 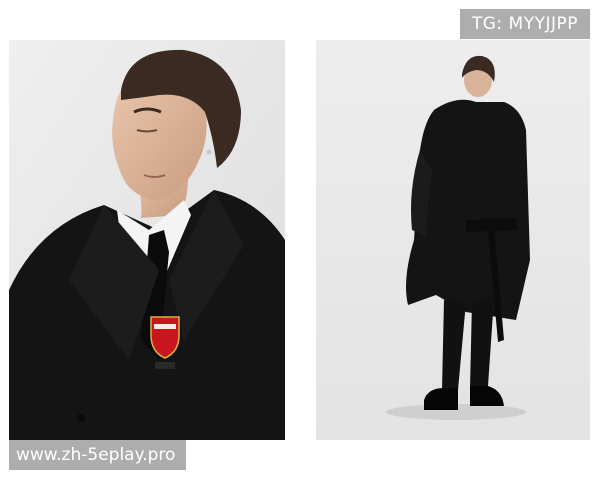 What do you see at coordinates (524, 24) in the screenshot?
I see `watermark-telegram-tag: TG: MYYJJPP` at bounding box center [524, 24].